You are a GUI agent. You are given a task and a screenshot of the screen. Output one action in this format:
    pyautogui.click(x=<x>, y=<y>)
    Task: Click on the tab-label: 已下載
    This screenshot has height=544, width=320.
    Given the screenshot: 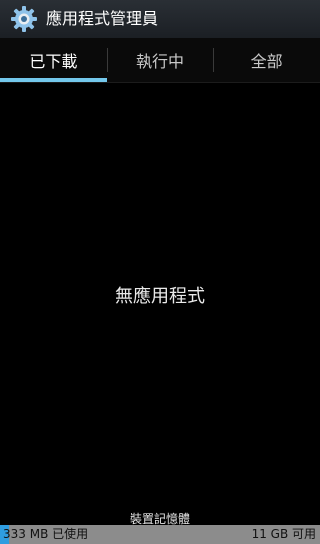 What is the action you would take?
    pyautogui.click(x=53, y=61)
    